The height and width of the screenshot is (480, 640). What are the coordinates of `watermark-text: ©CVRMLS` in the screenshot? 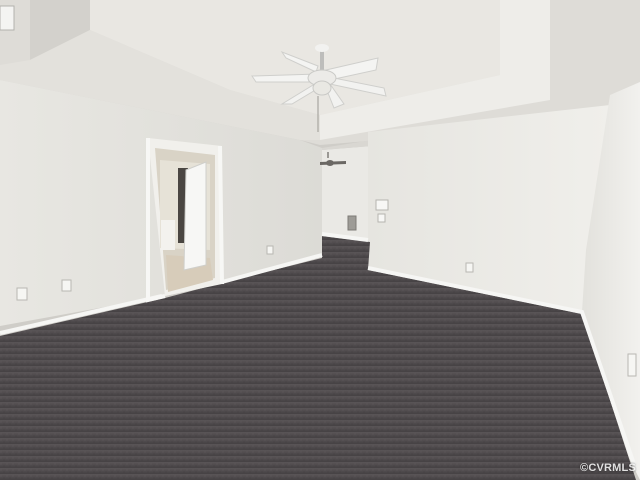 It's located at (608, 468).